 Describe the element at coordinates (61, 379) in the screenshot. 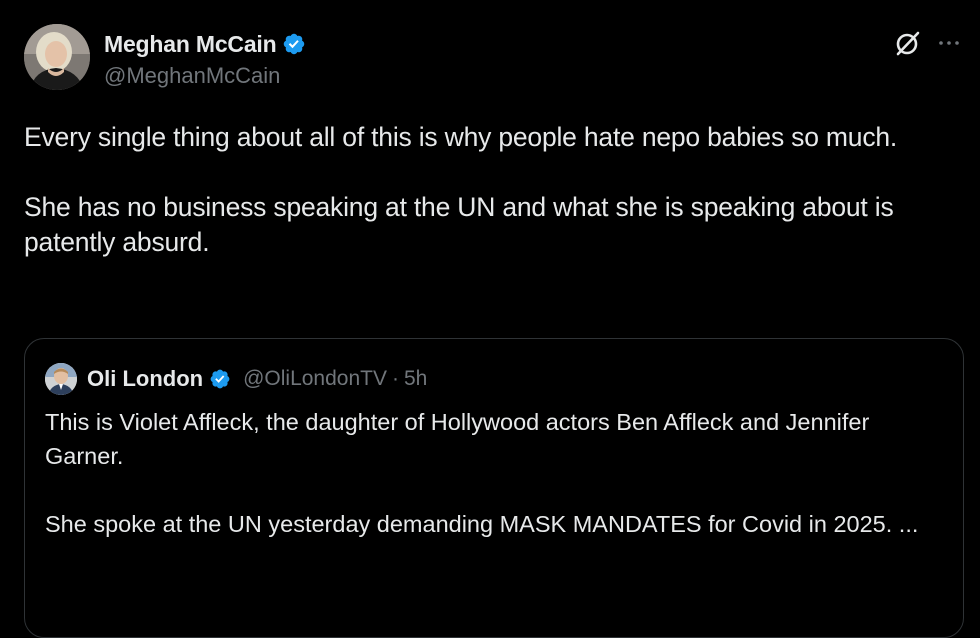

I see `quoted-author-avatar` at that location.